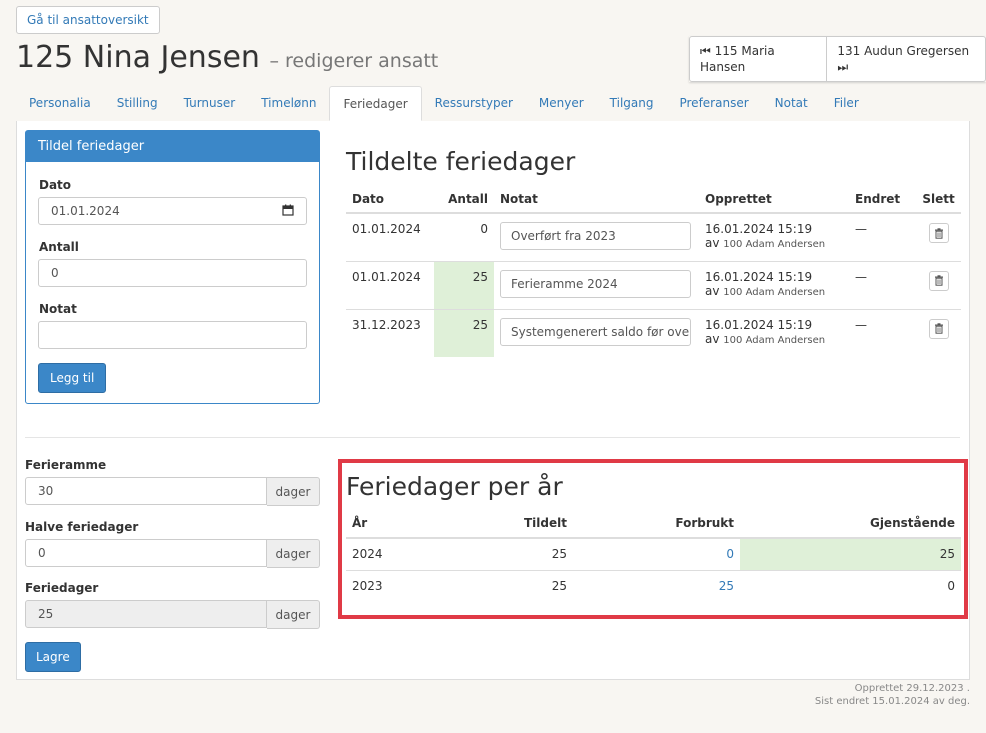  What do you see at coordinates (774, 199) in the screenshot?
I see `col-created: Opprettet` at bounding box center [774, 199].